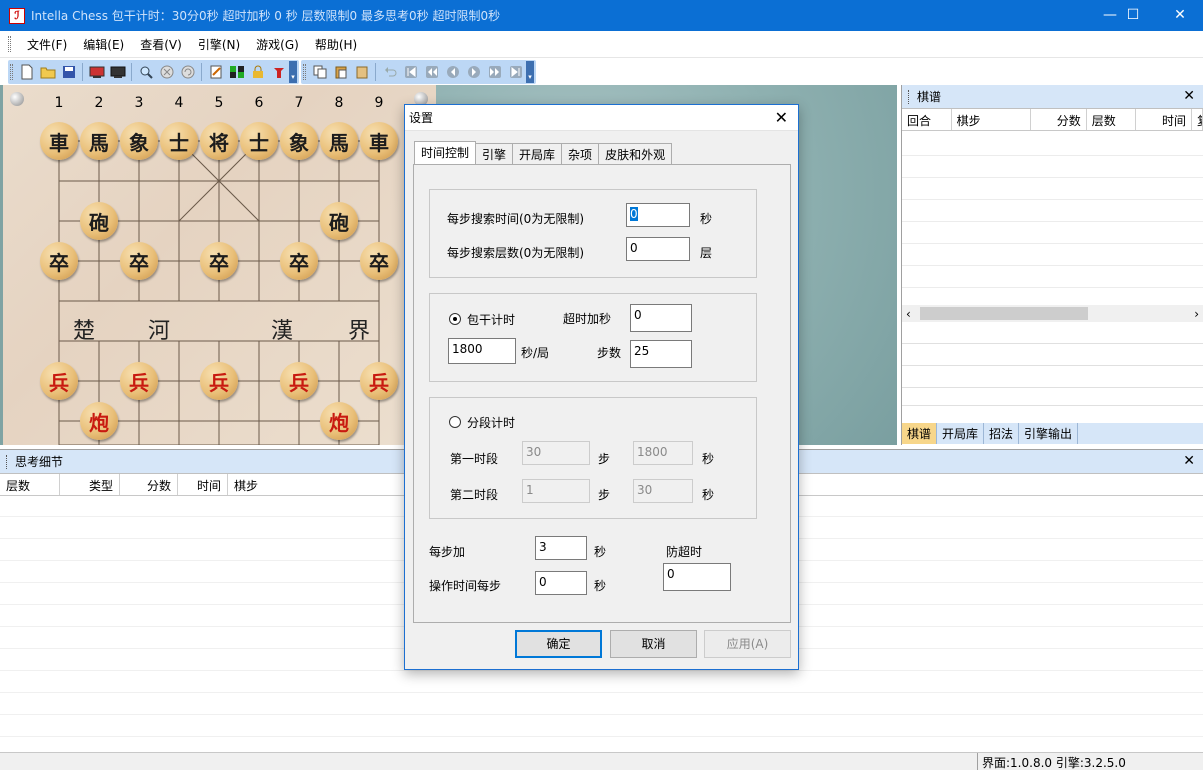 The image size is (1203, 770). Describe the element at coordinates (410, 72) in the screenshot. I see `first-icon` at that location.